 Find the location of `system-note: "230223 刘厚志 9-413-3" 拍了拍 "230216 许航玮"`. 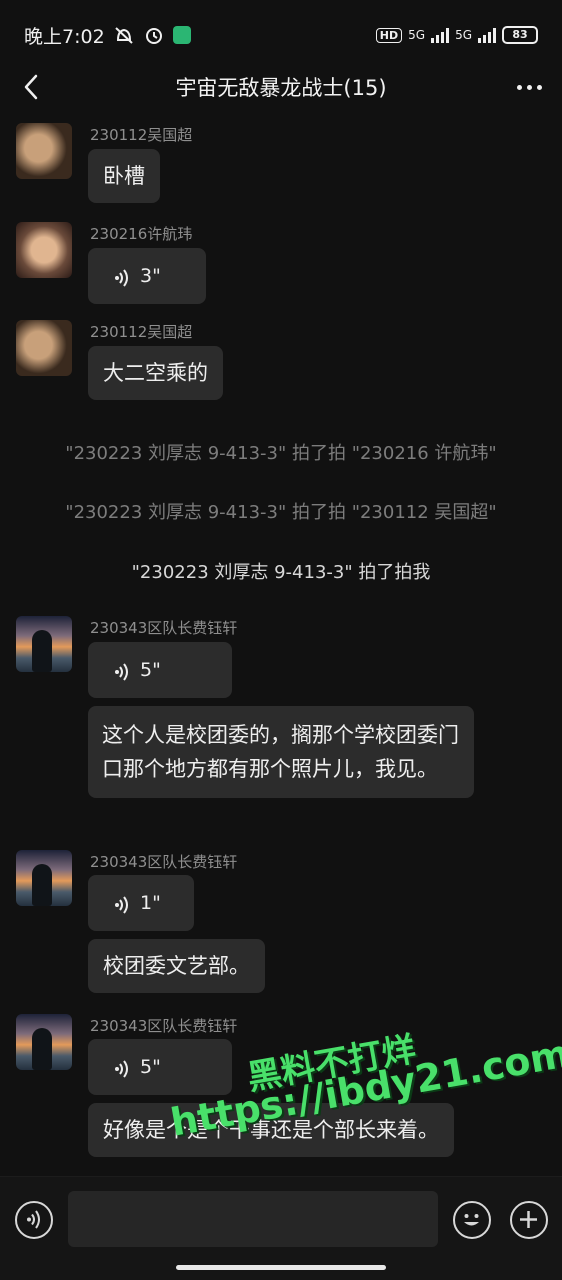

system-note: "230223 刘厚志 9-413-3" 拍了拍 "230216 许航玮" is located at coordinates (281, 453).